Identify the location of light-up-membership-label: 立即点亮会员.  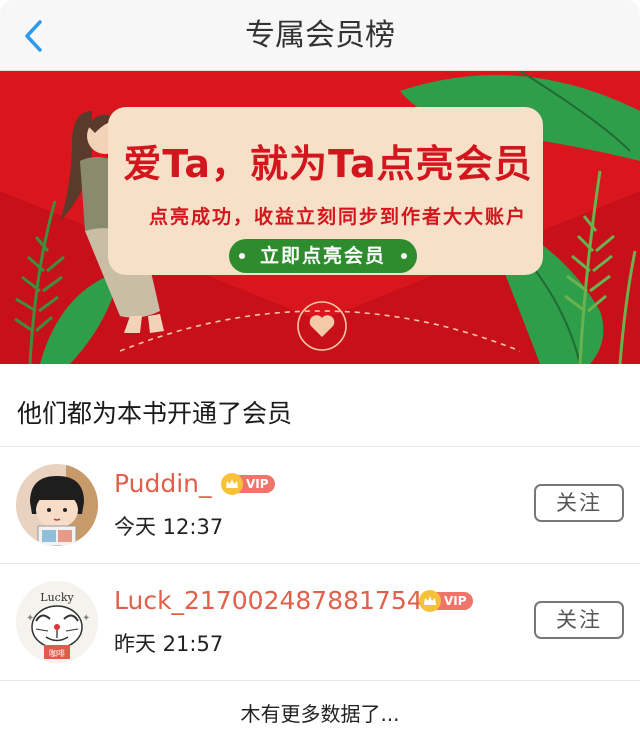
(322, 256).